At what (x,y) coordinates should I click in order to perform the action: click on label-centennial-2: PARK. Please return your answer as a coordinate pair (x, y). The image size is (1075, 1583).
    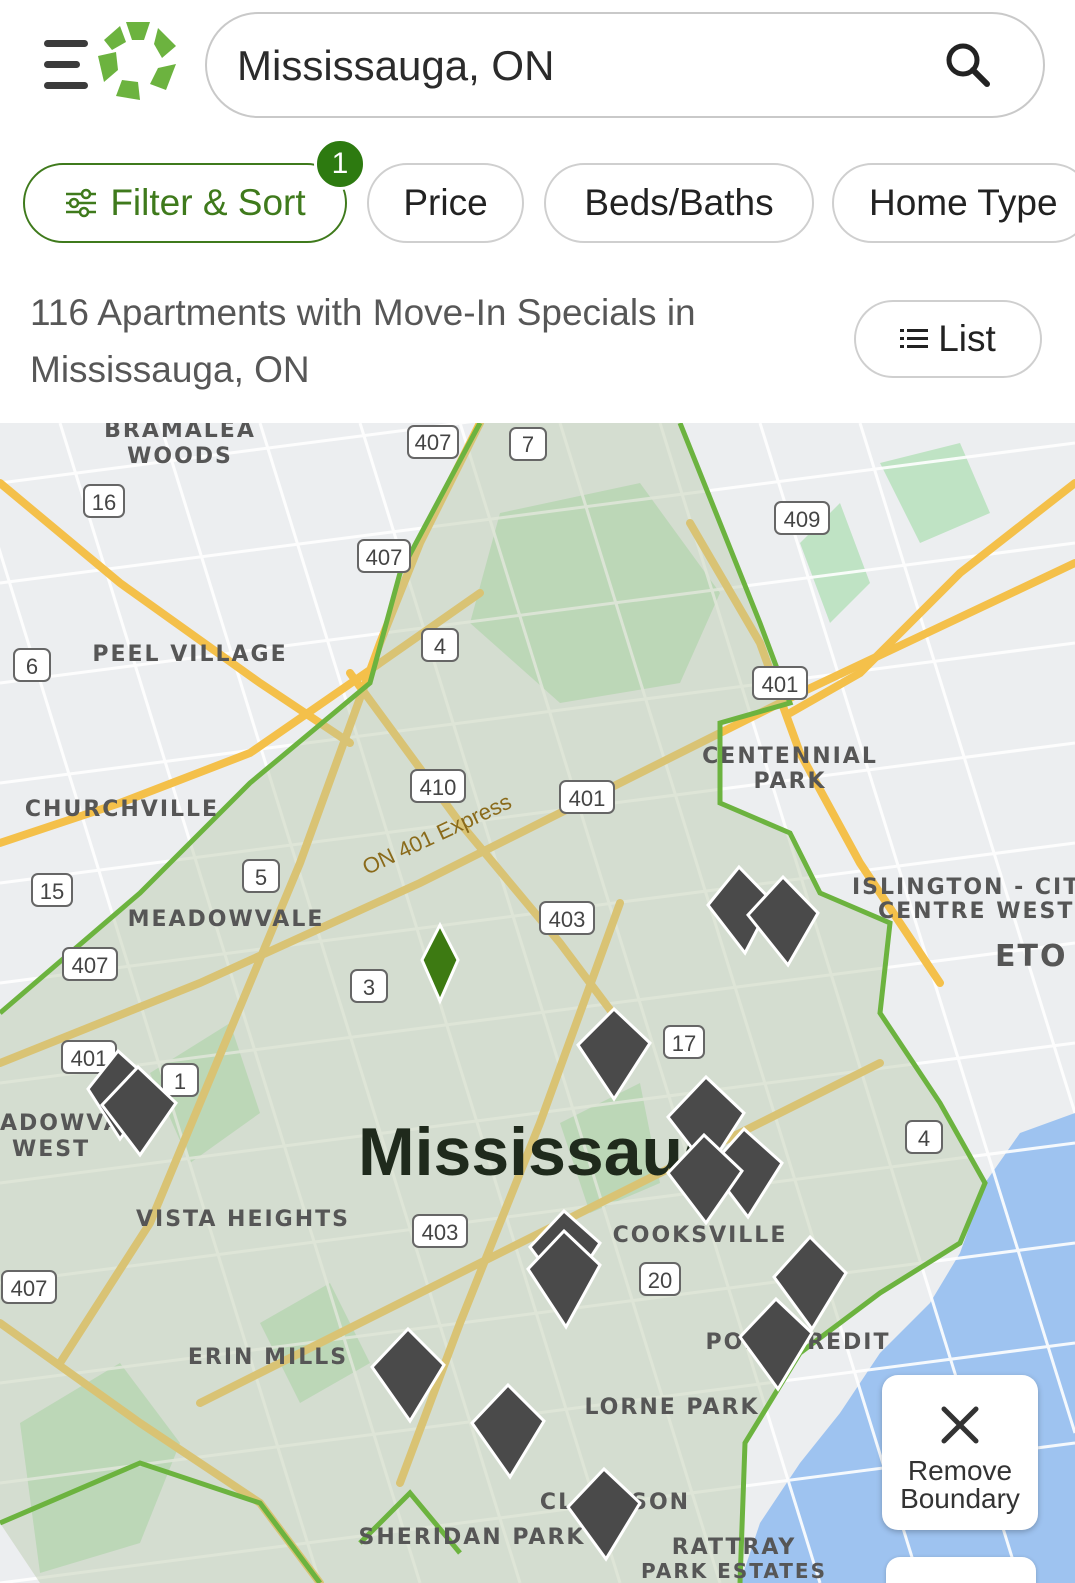
    Looking at the image, I should click on (789, 781).